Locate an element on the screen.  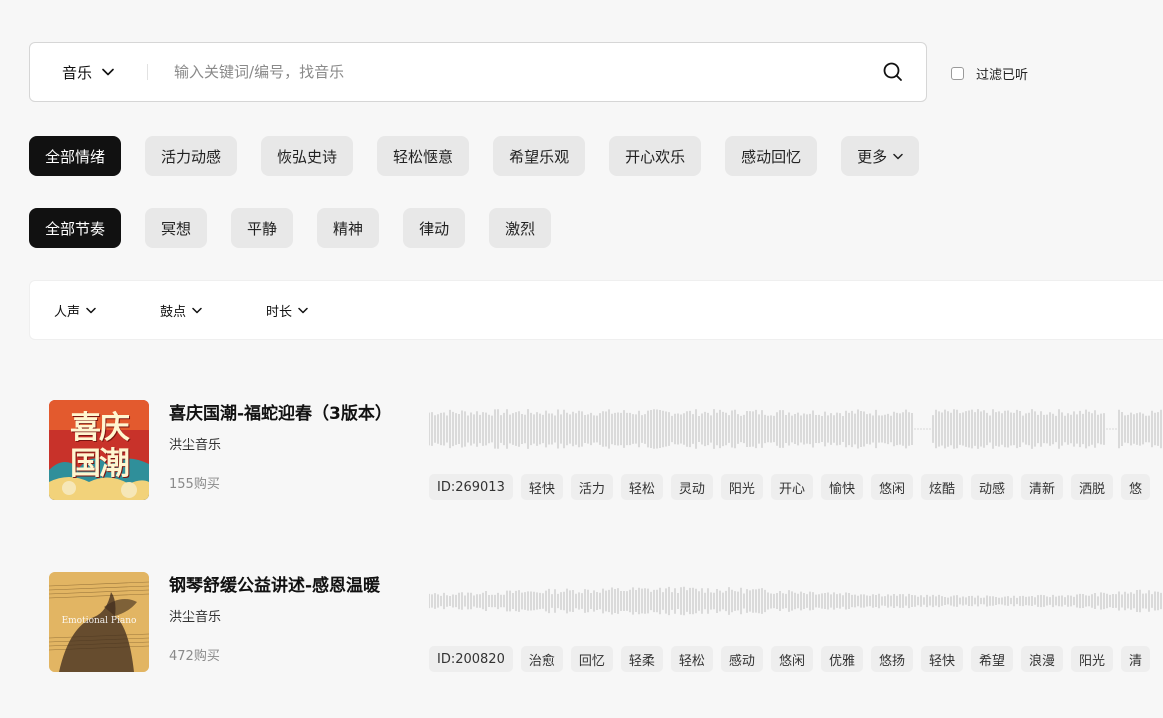
chip-label: 开心欢乐 is located at coordinates (655, 156).